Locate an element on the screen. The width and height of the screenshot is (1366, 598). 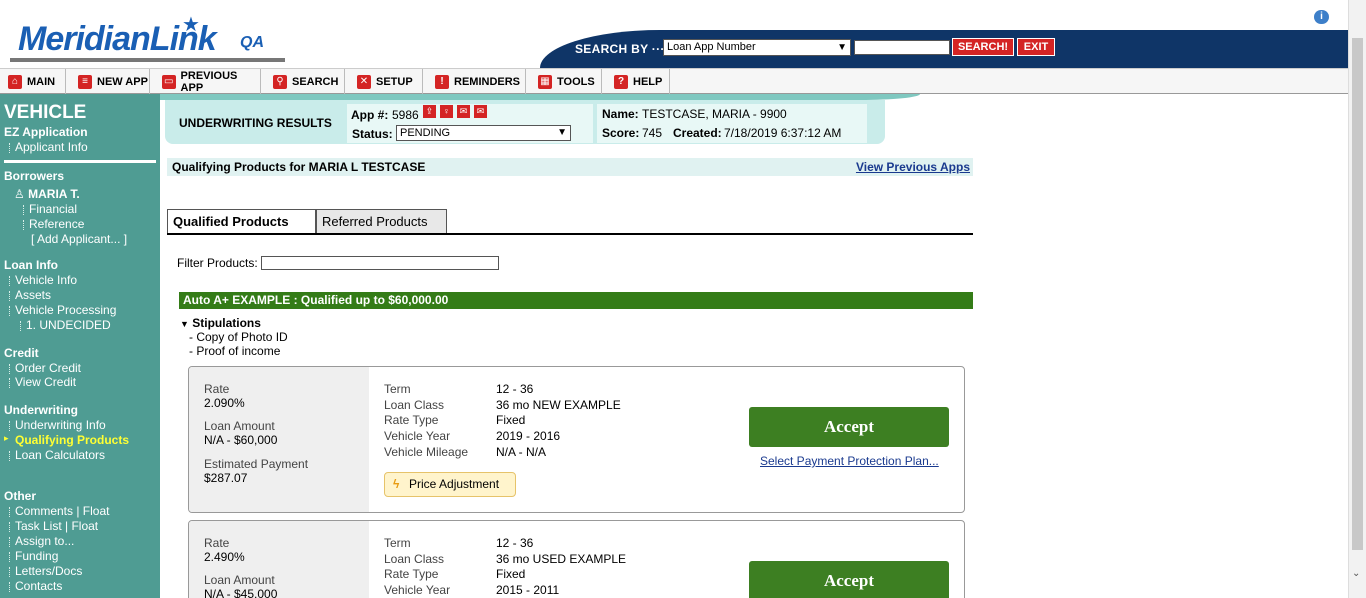
upload-icon: ⇪ is located at coordinates (429, 111).